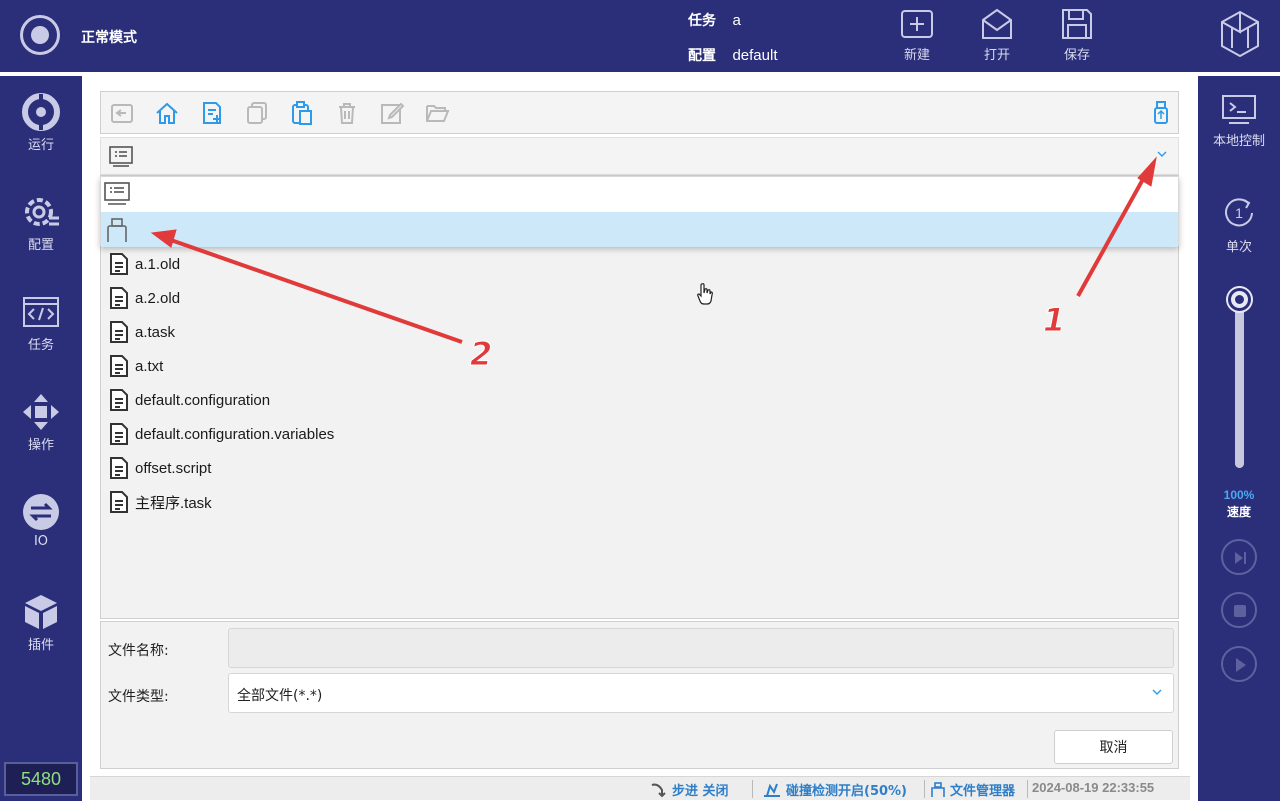  Describe the element at coordinates (40, 345) in the screenshot. I see `nav-task-label: 任务` at that location.